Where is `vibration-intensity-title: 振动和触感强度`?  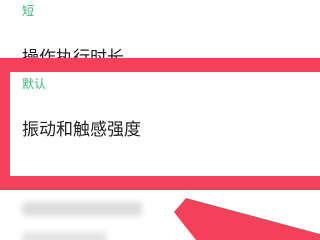
vibration-intensity-title: 振动和触感强度 is located at coordinates (81, 130).